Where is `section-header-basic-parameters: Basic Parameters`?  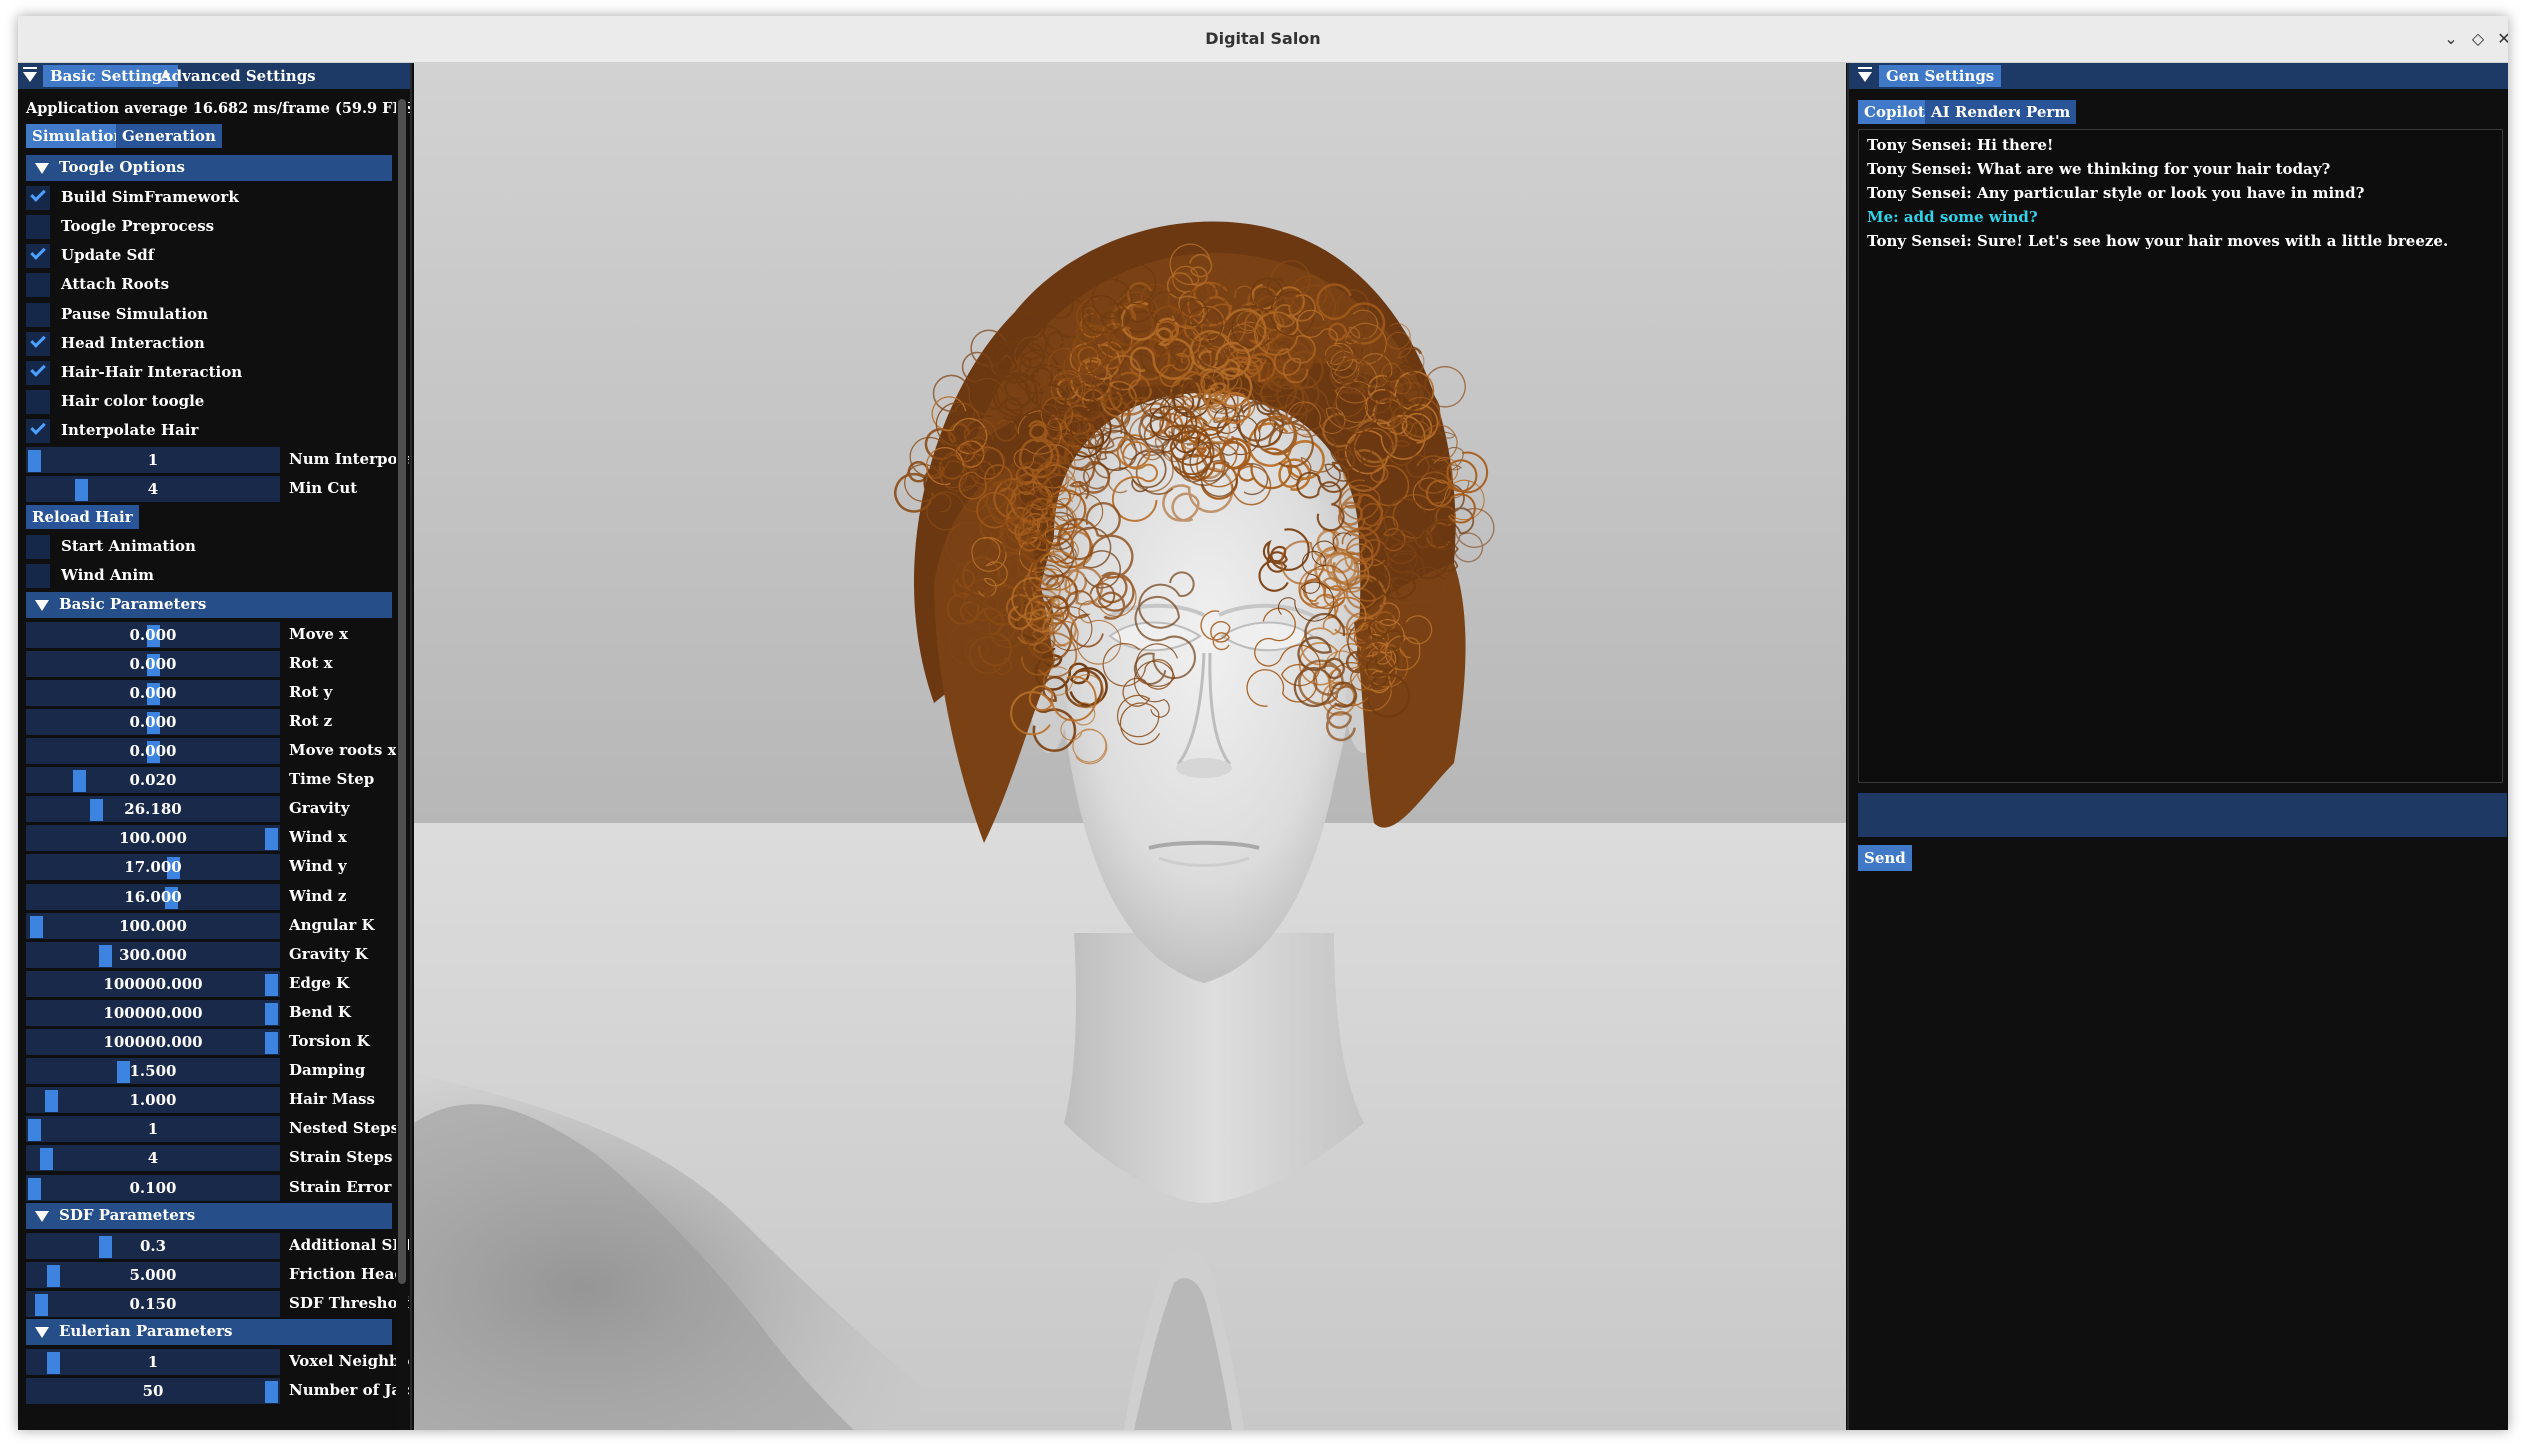 section-header-basic-parameters: Basic Parameters is located at coordinates (209, 604).